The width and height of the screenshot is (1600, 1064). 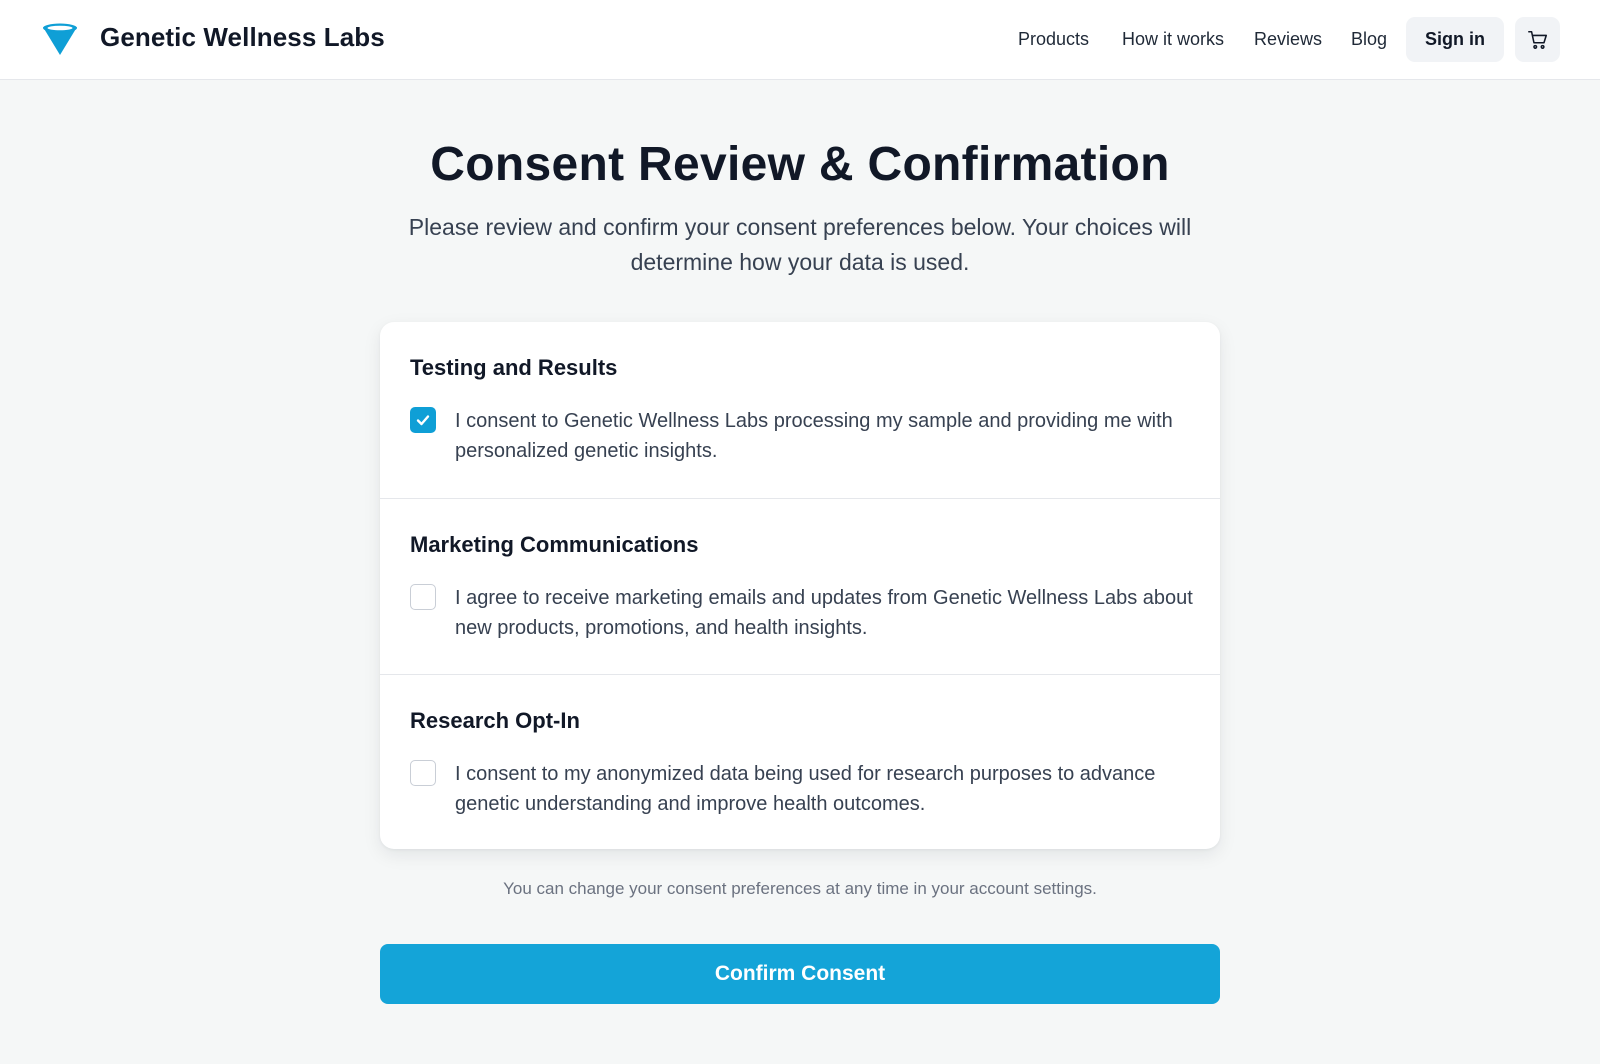 What do you see at coordinates (1053, 39) in the screenshot?
I see `nav-products: Products` at bounding box center [1053, 39].